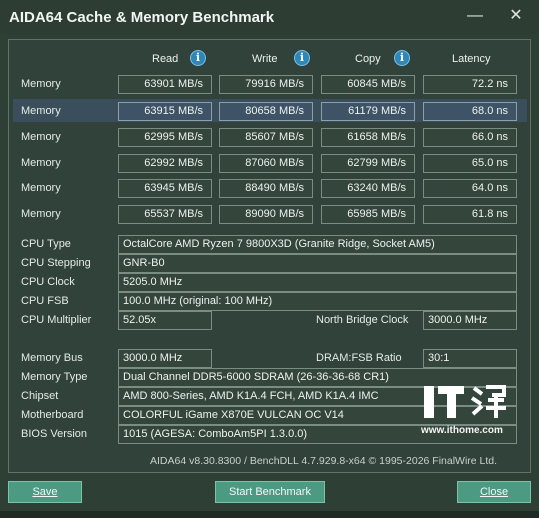 Image resolution: width=539 pixels, height=518 pixels. I want to click on write-value: 80658 MB/s, so click(266, 111).